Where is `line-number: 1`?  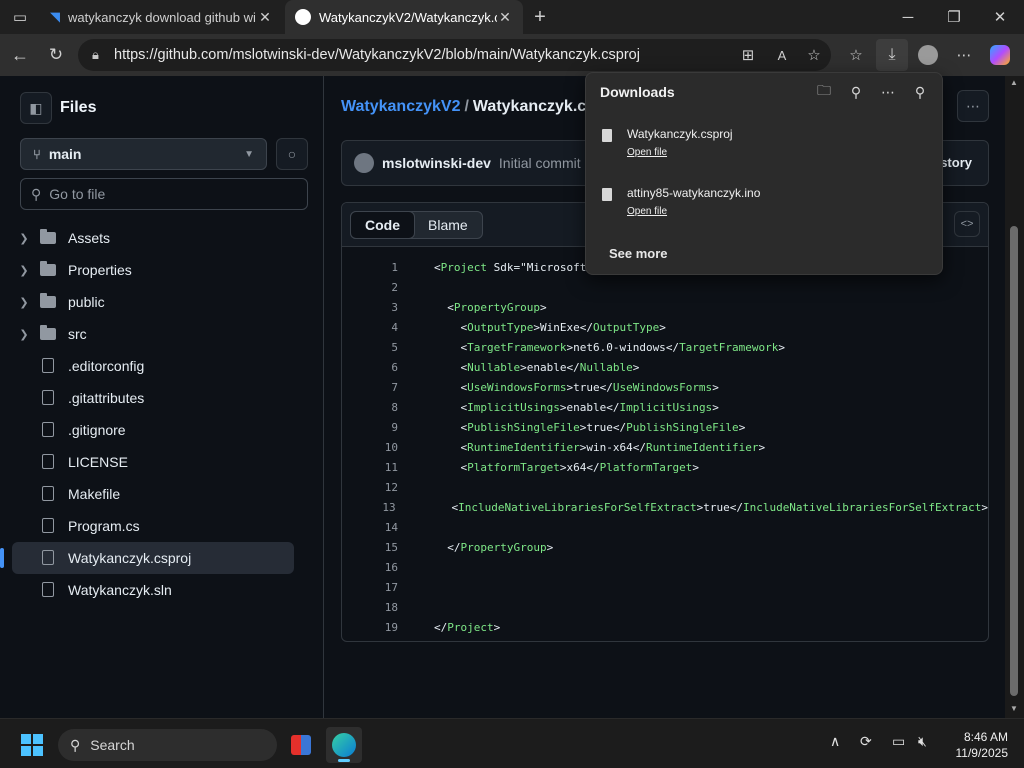
line-number: 1 is located at coordinates (370, 267).